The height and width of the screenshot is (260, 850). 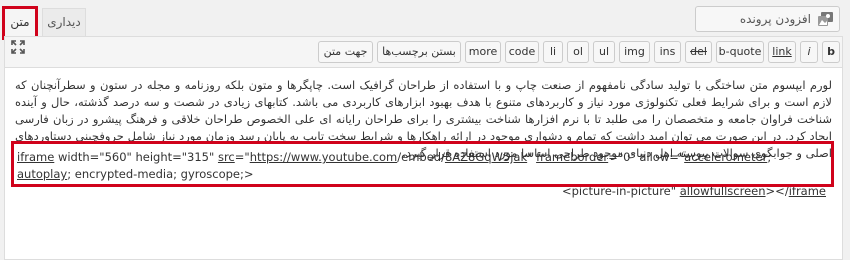 I want to click on del-button: del, so click(x=698, y=52).